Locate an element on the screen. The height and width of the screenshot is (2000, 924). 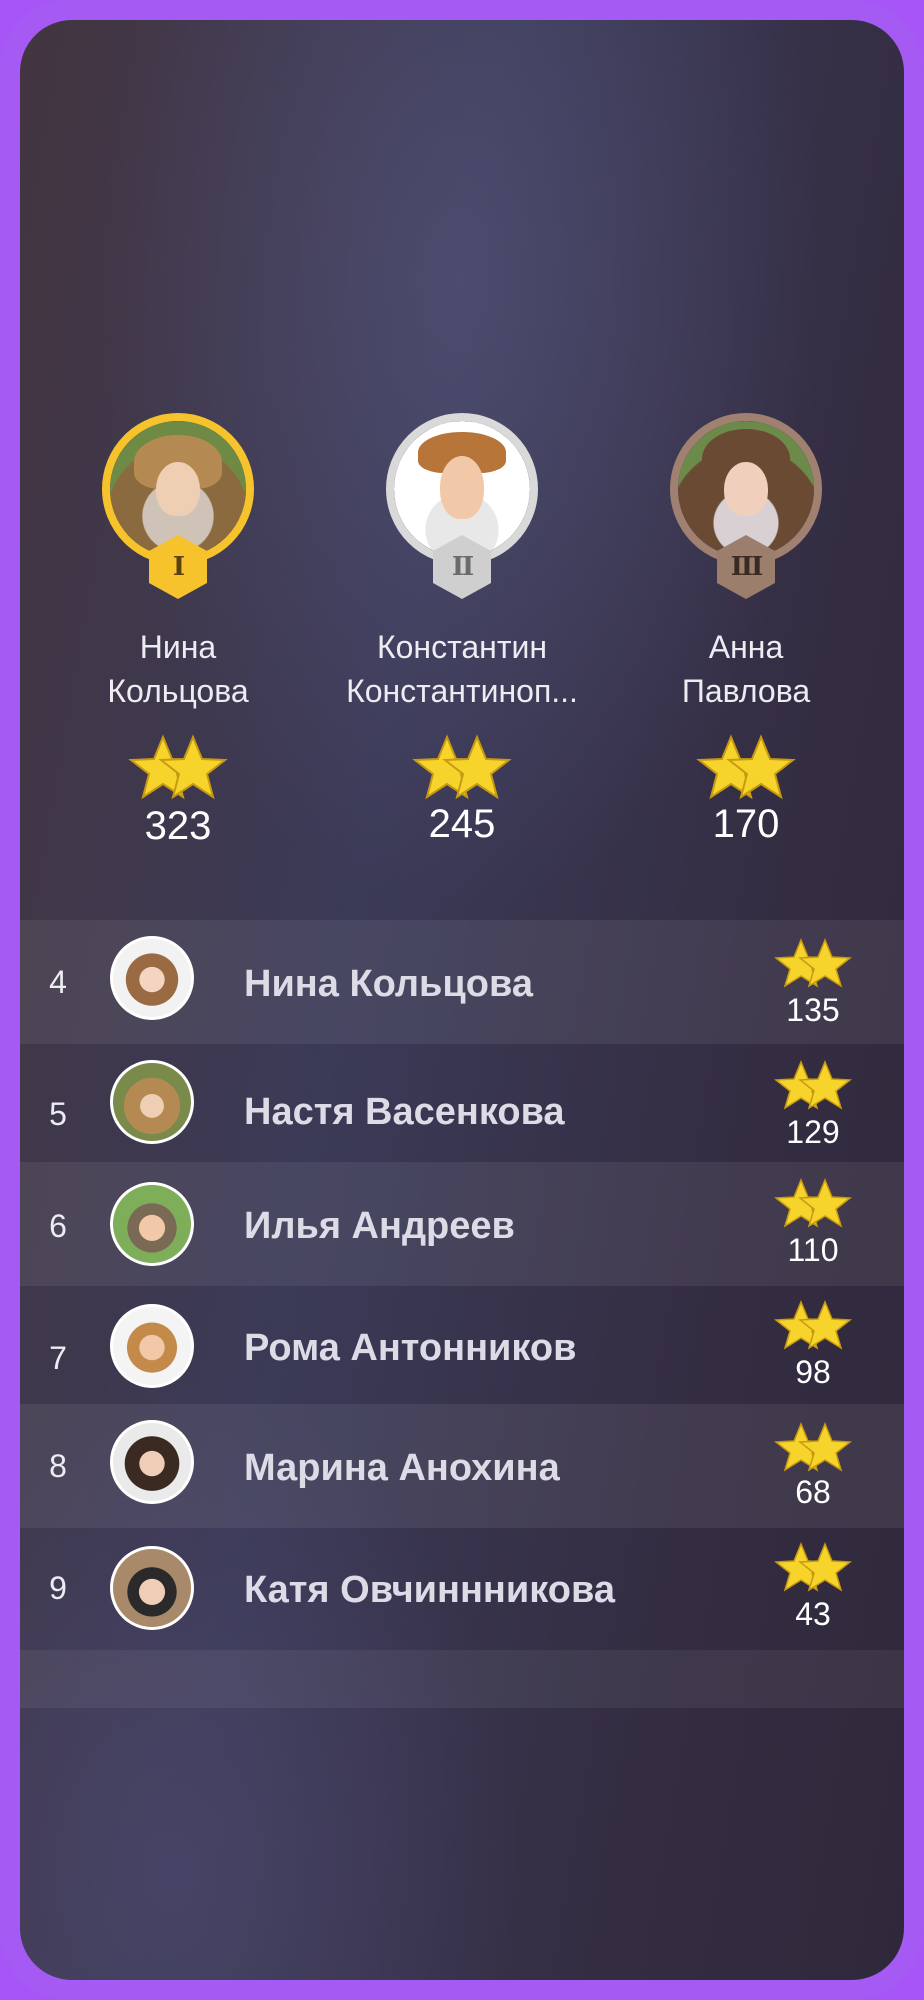
player-name: Рома Антонников is located at coordinates (410, 1348).